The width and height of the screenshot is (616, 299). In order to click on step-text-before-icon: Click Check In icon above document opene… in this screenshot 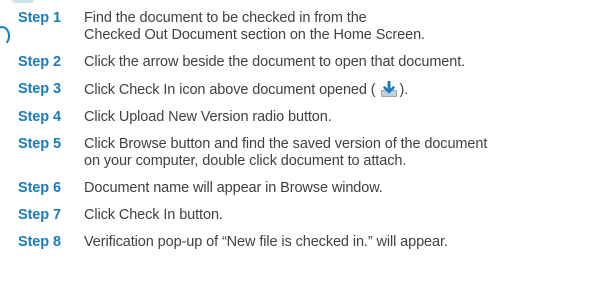, I will do `click(230, 90)`.